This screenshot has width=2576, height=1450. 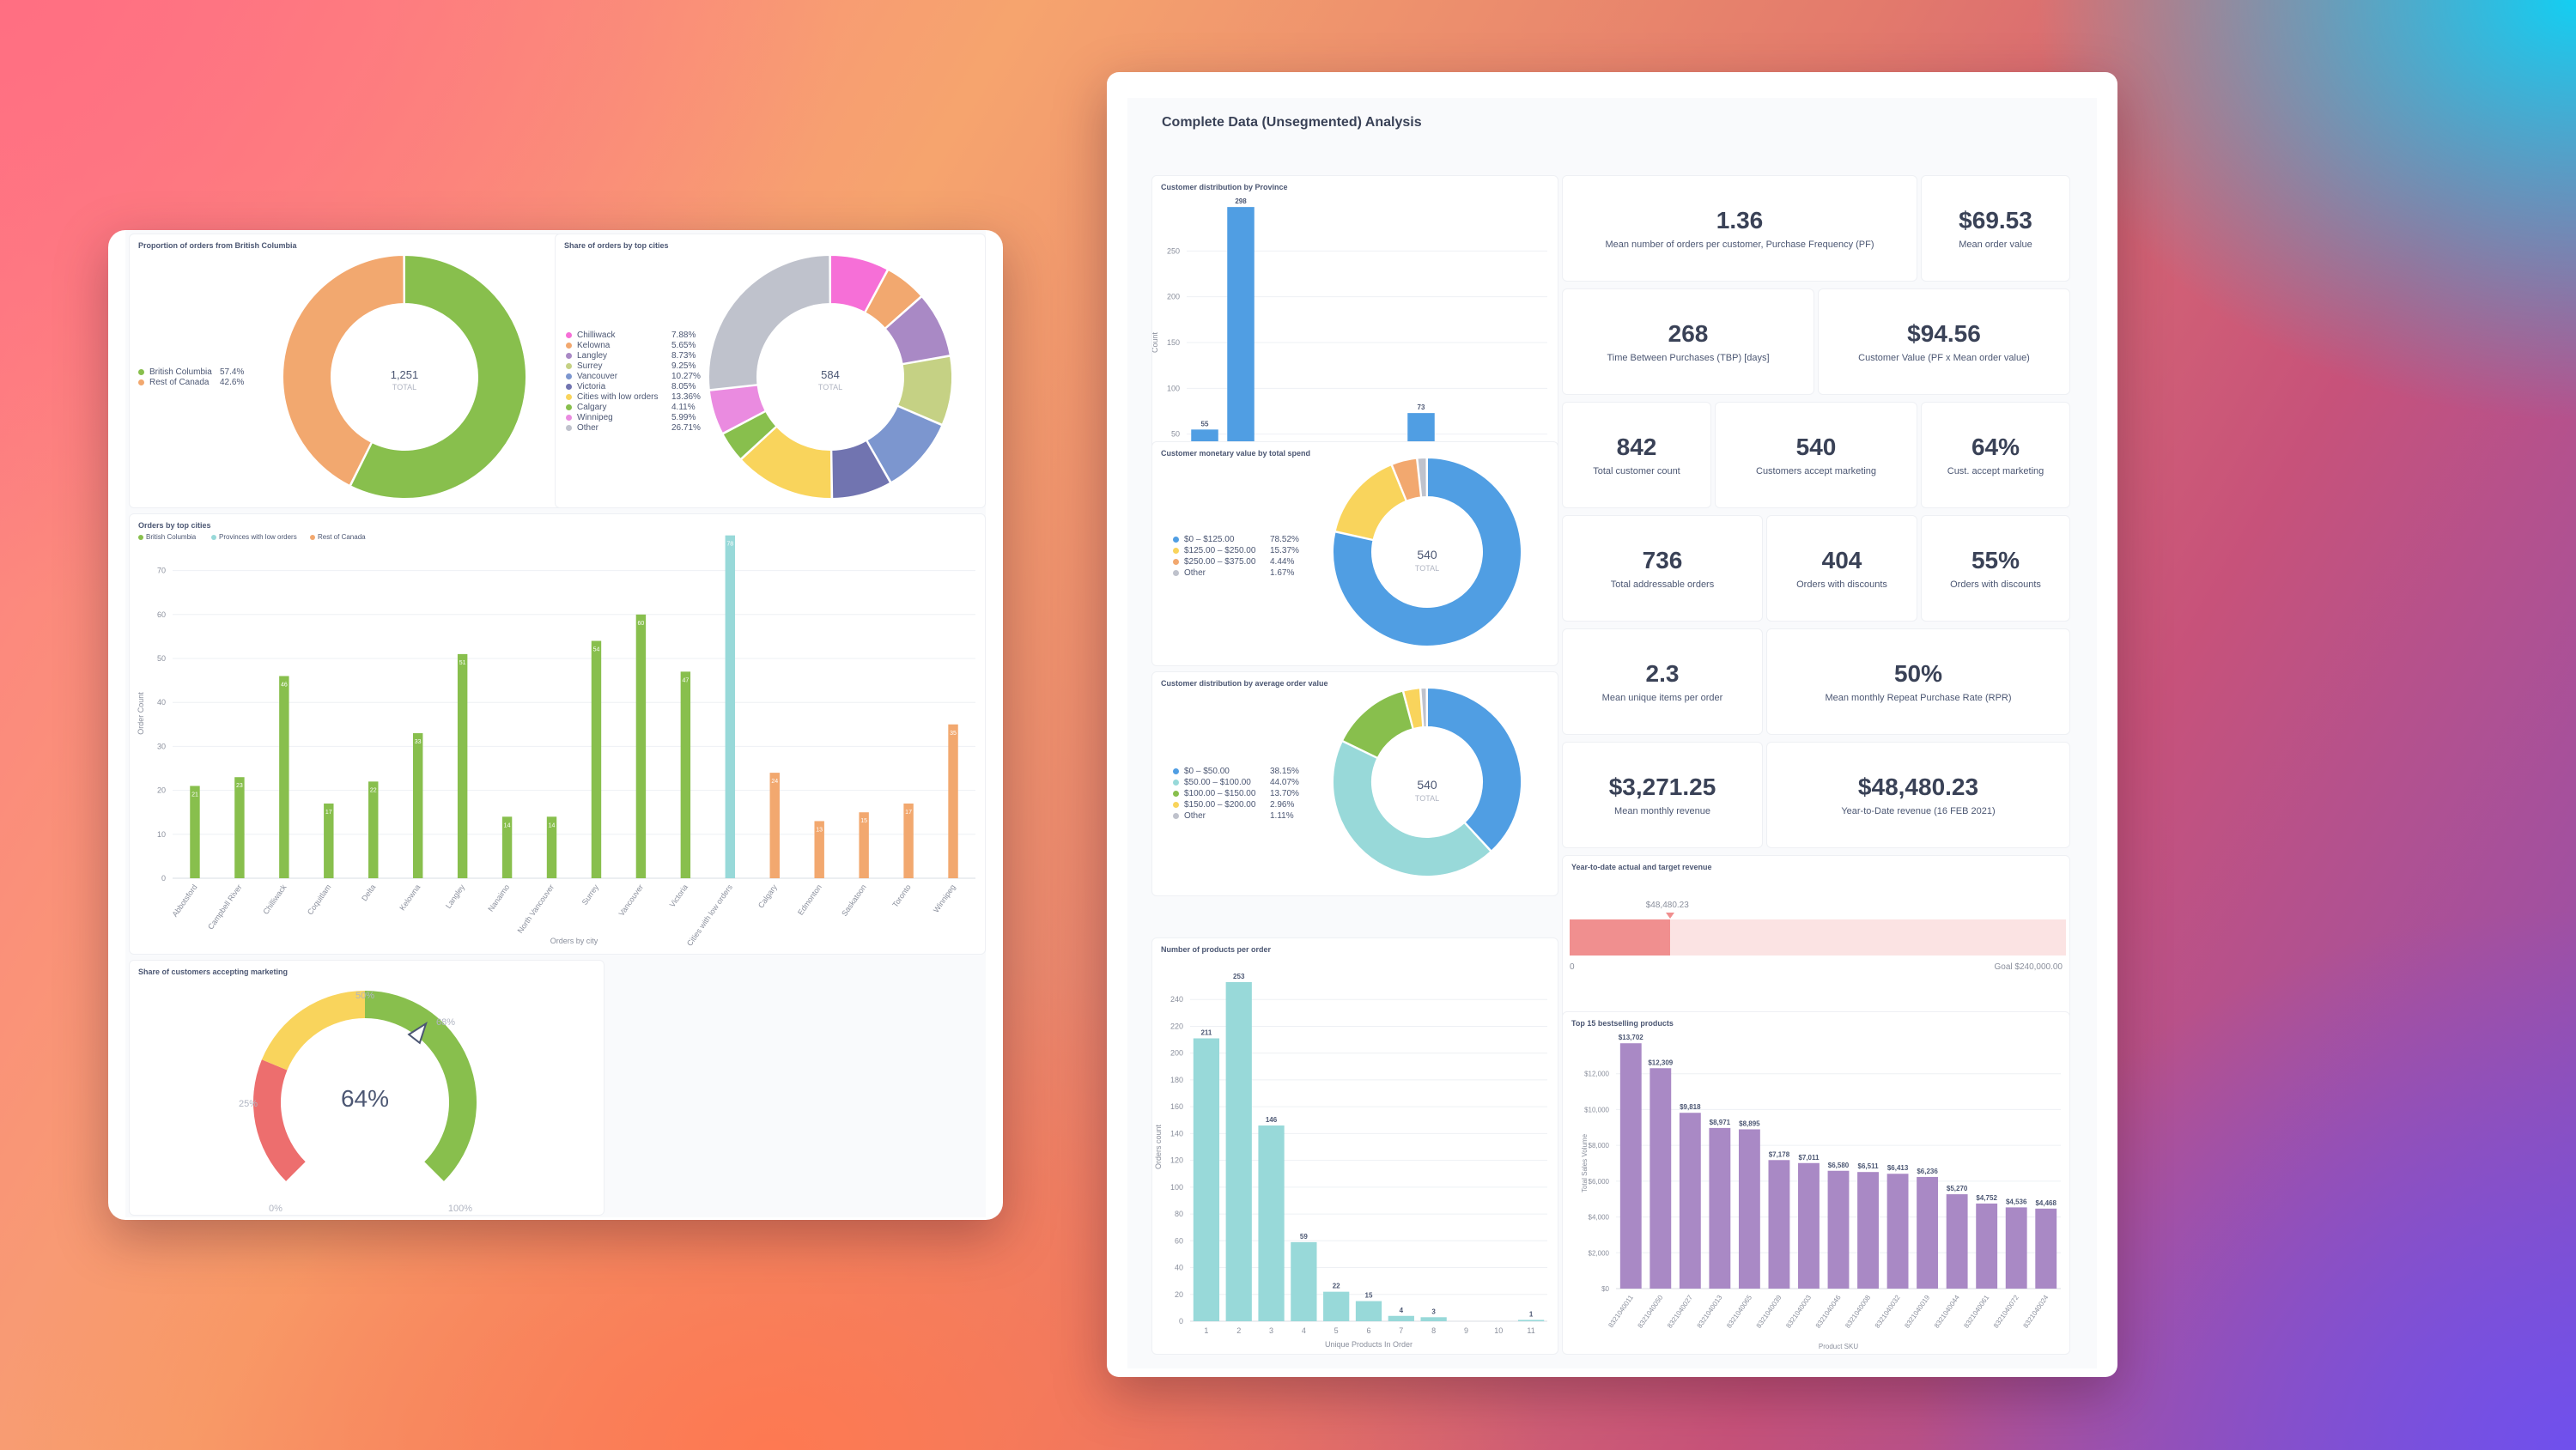 What do you see at coordinates (1236, 794) in the screenshot?
I see `legend-item: $100.00 – $150.00 13.70%` at bounding box center [1236, 794].